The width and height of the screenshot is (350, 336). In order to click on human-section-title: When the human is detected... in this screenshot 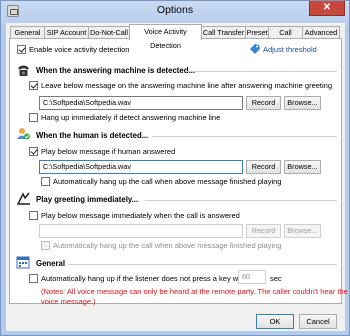, I will do `click(92, 135)`.